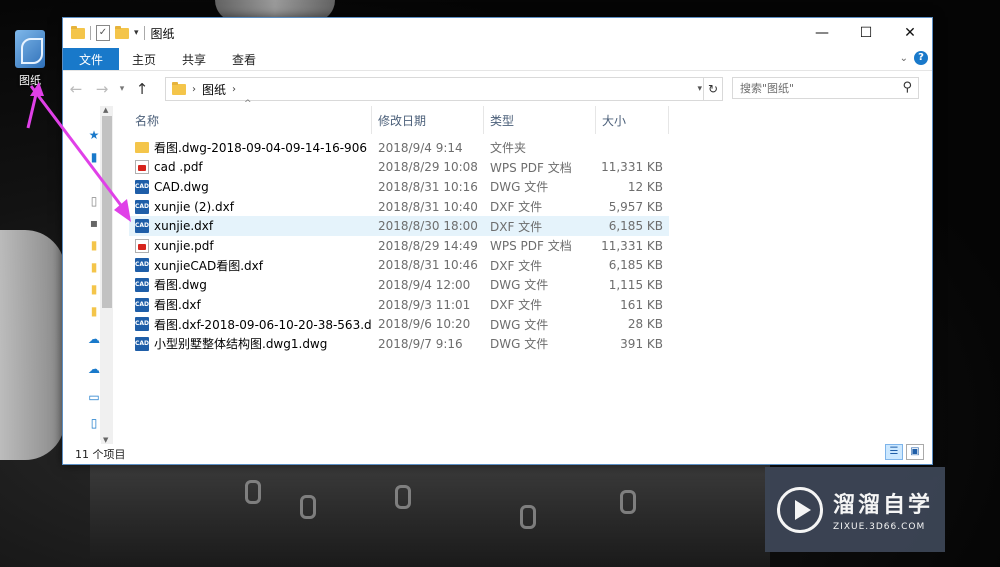  I want to click on watermark-logo: 溜溜自学 ZIXUE.3D66.COM, so click(855, 509).